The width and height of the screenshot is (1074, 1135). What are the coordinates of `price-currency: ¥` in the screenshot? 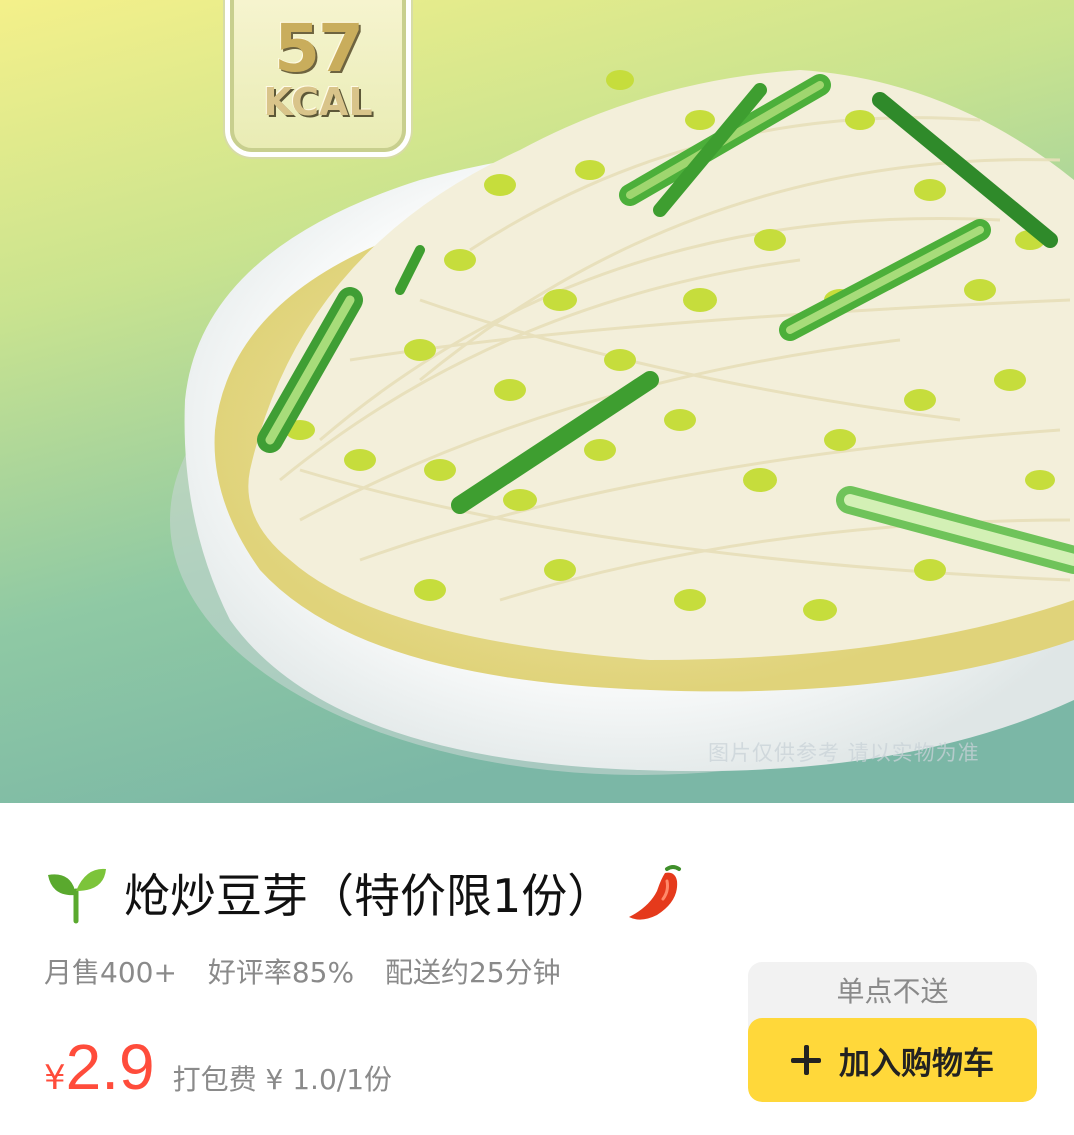 It's located at (55, 1078).